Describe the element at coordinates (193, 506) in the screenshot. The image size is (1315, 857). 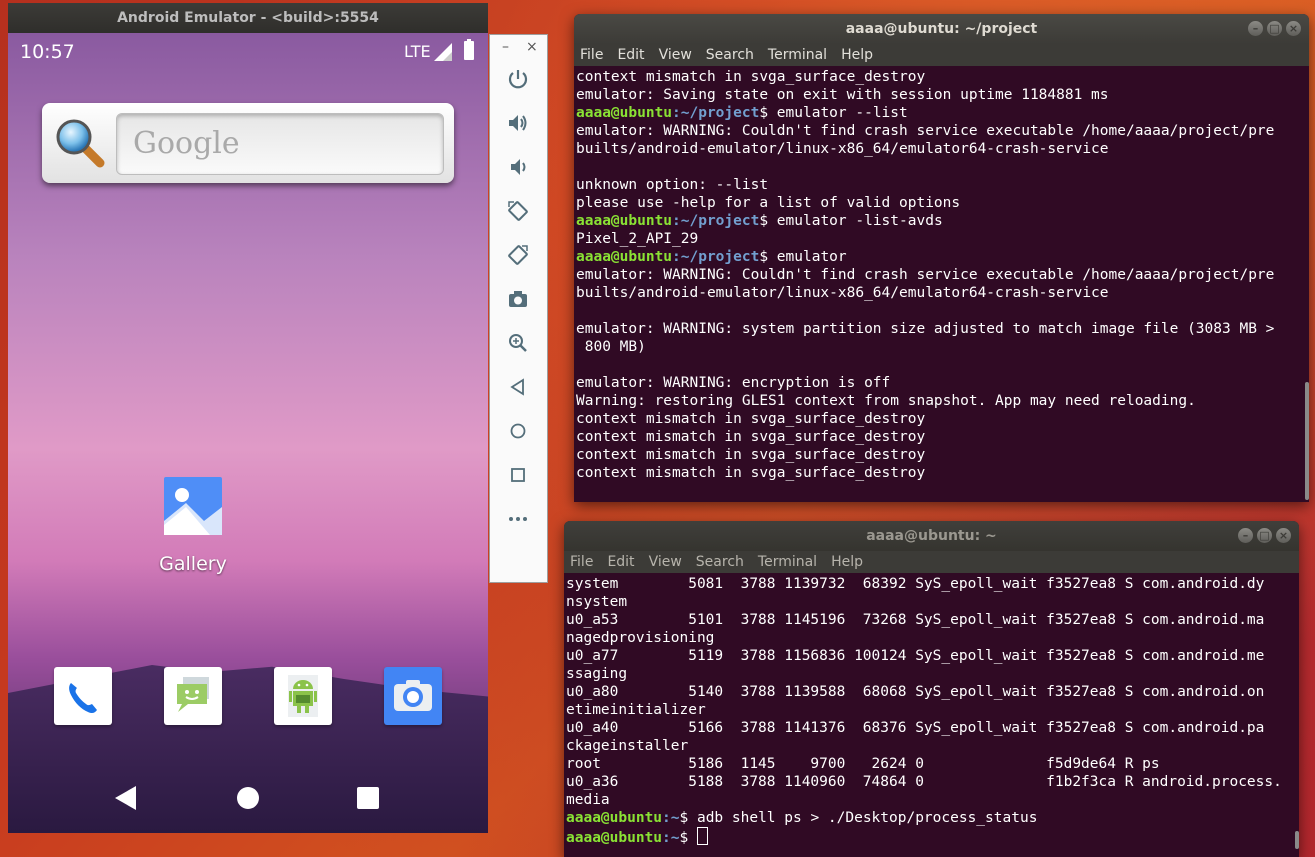
I see `gallery-icon` at that location.